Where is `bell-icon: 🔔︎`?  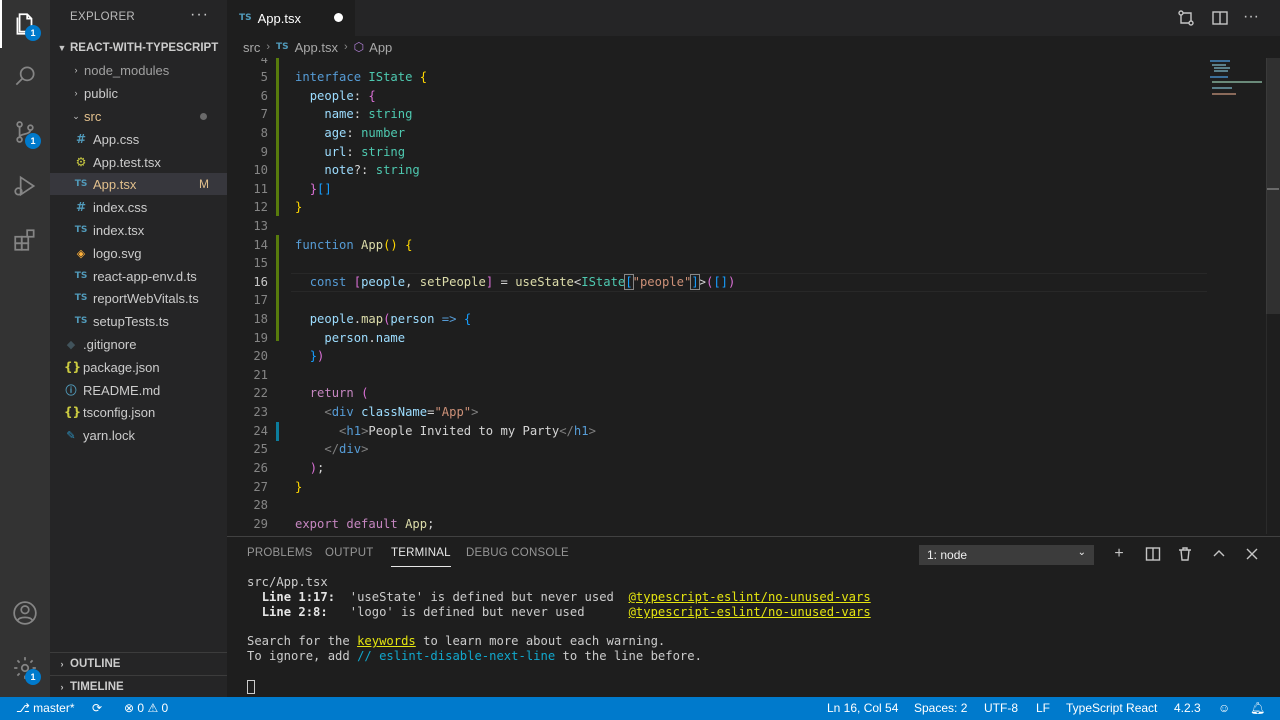
bell-icon: 🔔︎ is located at coordinates (1257, 708).